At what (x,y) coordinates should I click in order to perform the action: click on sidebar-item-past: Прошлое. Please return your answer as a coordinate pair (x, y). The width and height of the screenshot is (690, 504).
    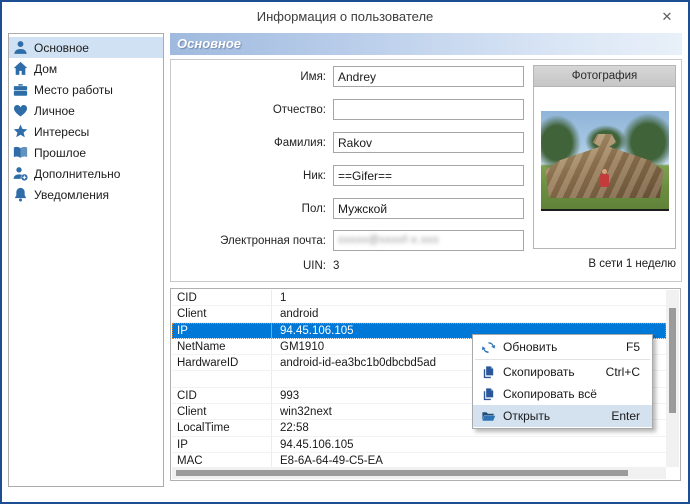
    Looking at the image, I should click on (86, 152).